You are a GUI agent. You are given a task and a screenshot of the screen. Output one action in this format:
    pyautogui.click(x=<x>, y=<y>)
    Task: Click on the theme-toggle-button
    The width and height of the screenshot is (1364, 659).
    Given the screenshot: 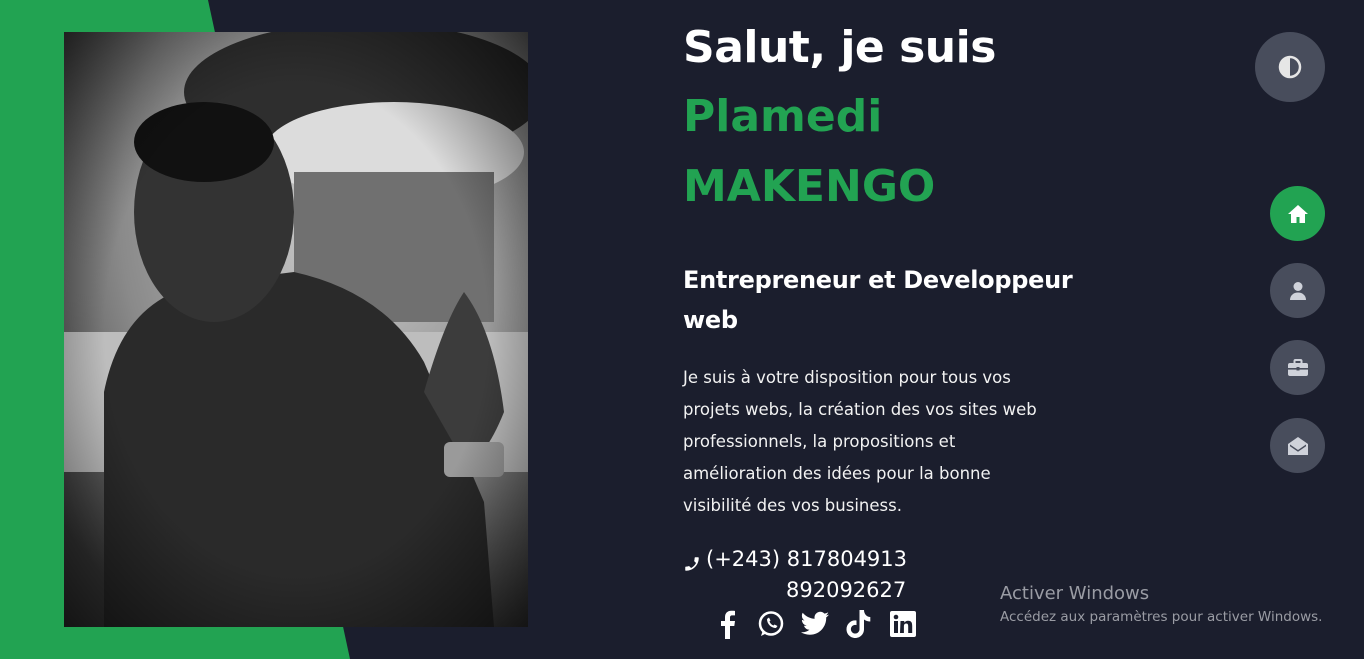 What is the action you would take?
    pyautogui.click(x=1290, y=67)
    